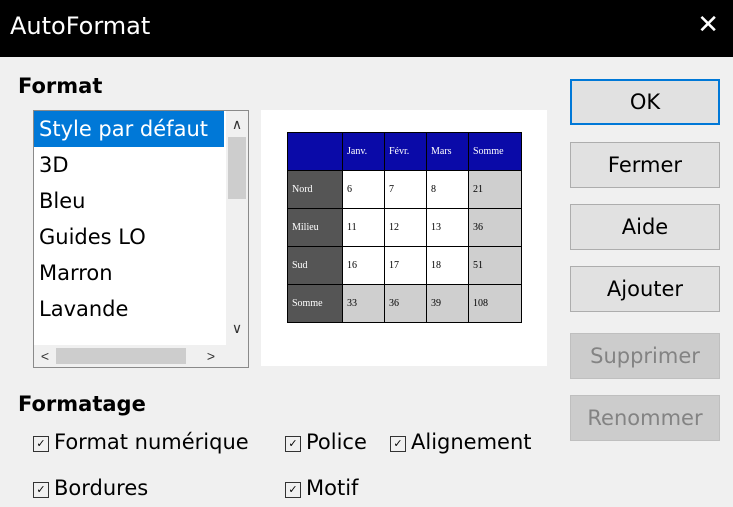 The height and width of the screenshot is (507, 733). I want to click on preview-header-cell: Janv., so click(363, 151).